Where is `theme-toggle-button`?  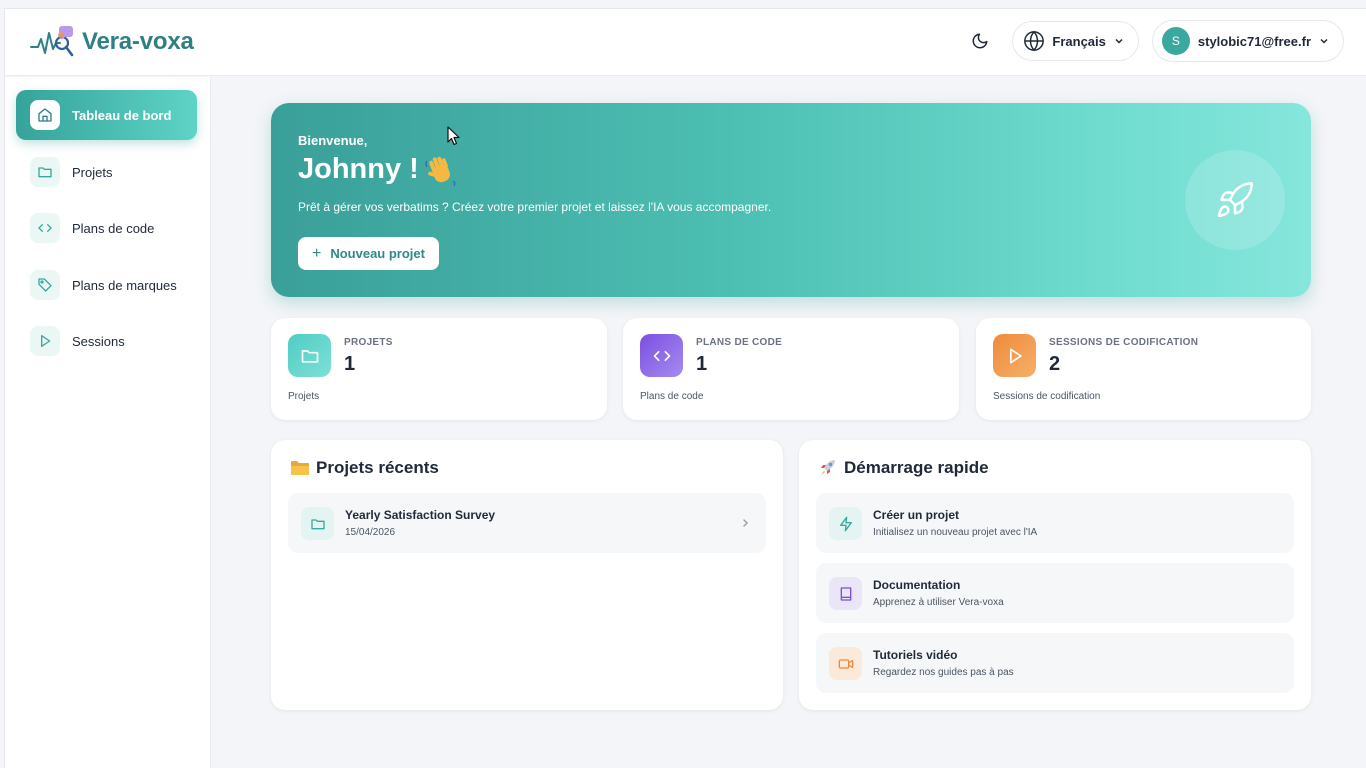
theme-toggle-button is located at coordinates (980, 41).